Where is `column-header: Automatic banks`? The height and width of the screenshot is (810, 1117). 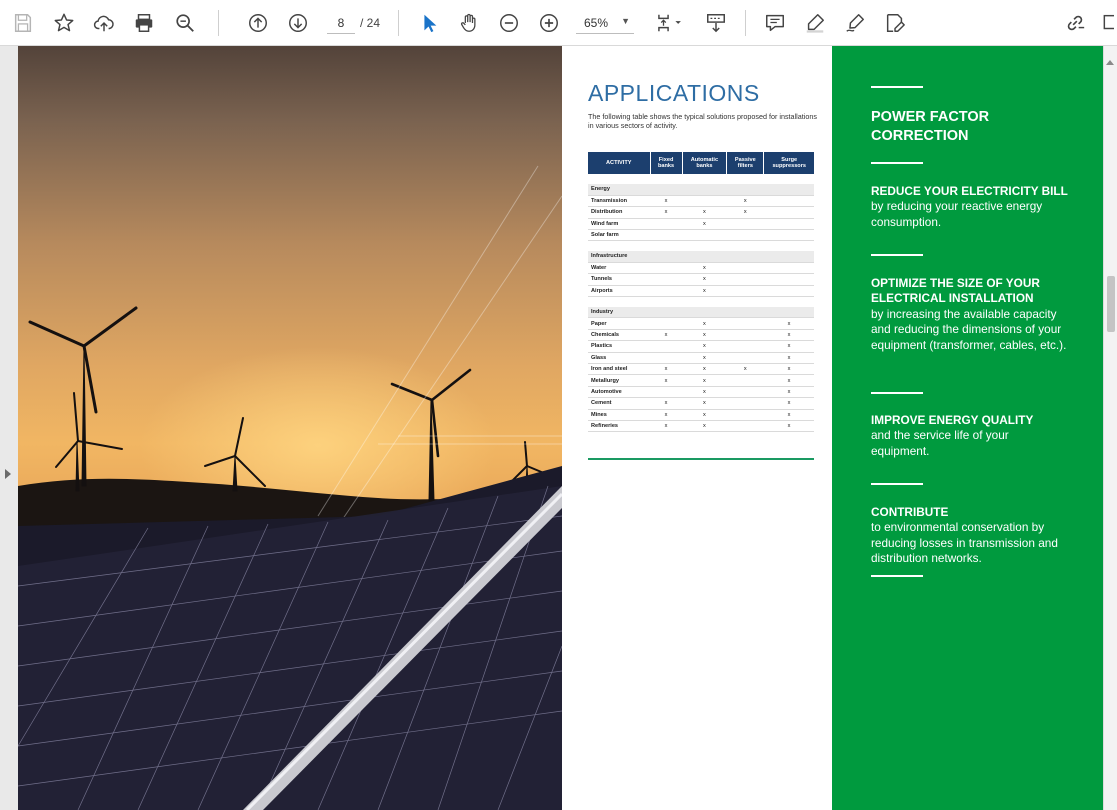 column-header: Automatic banks is located at coordinates (705, 163).